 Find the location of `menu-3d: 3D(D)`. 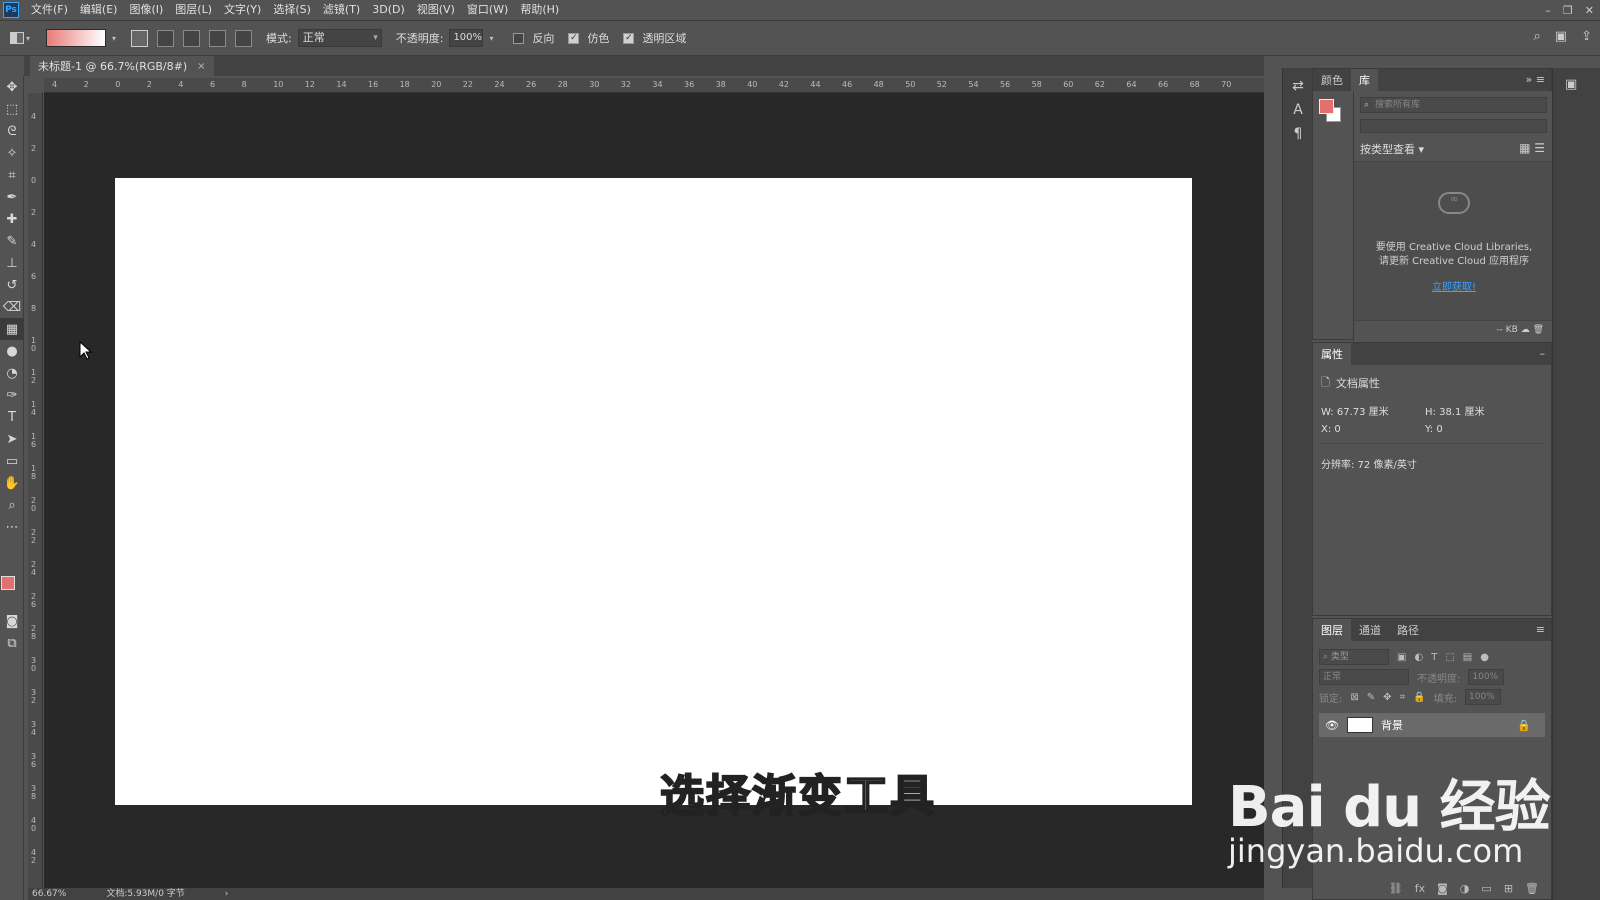

menu-3d: 3D(D) is located at coordinates (388, 10).